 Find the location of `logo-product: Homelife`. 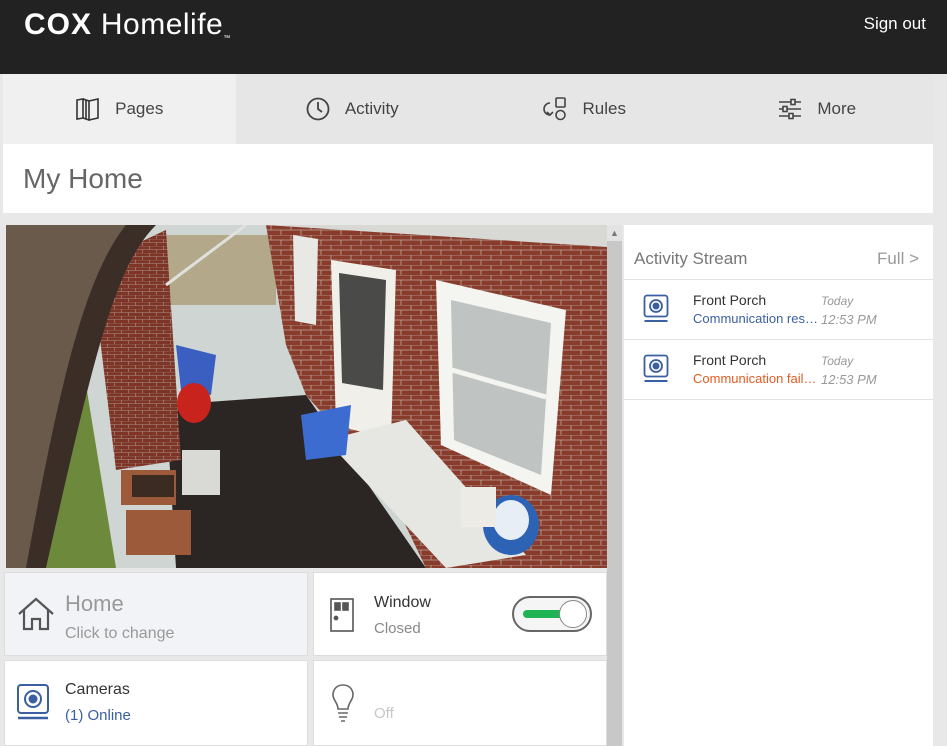

logo-product: Homelife is located at coordinates (162, 24).